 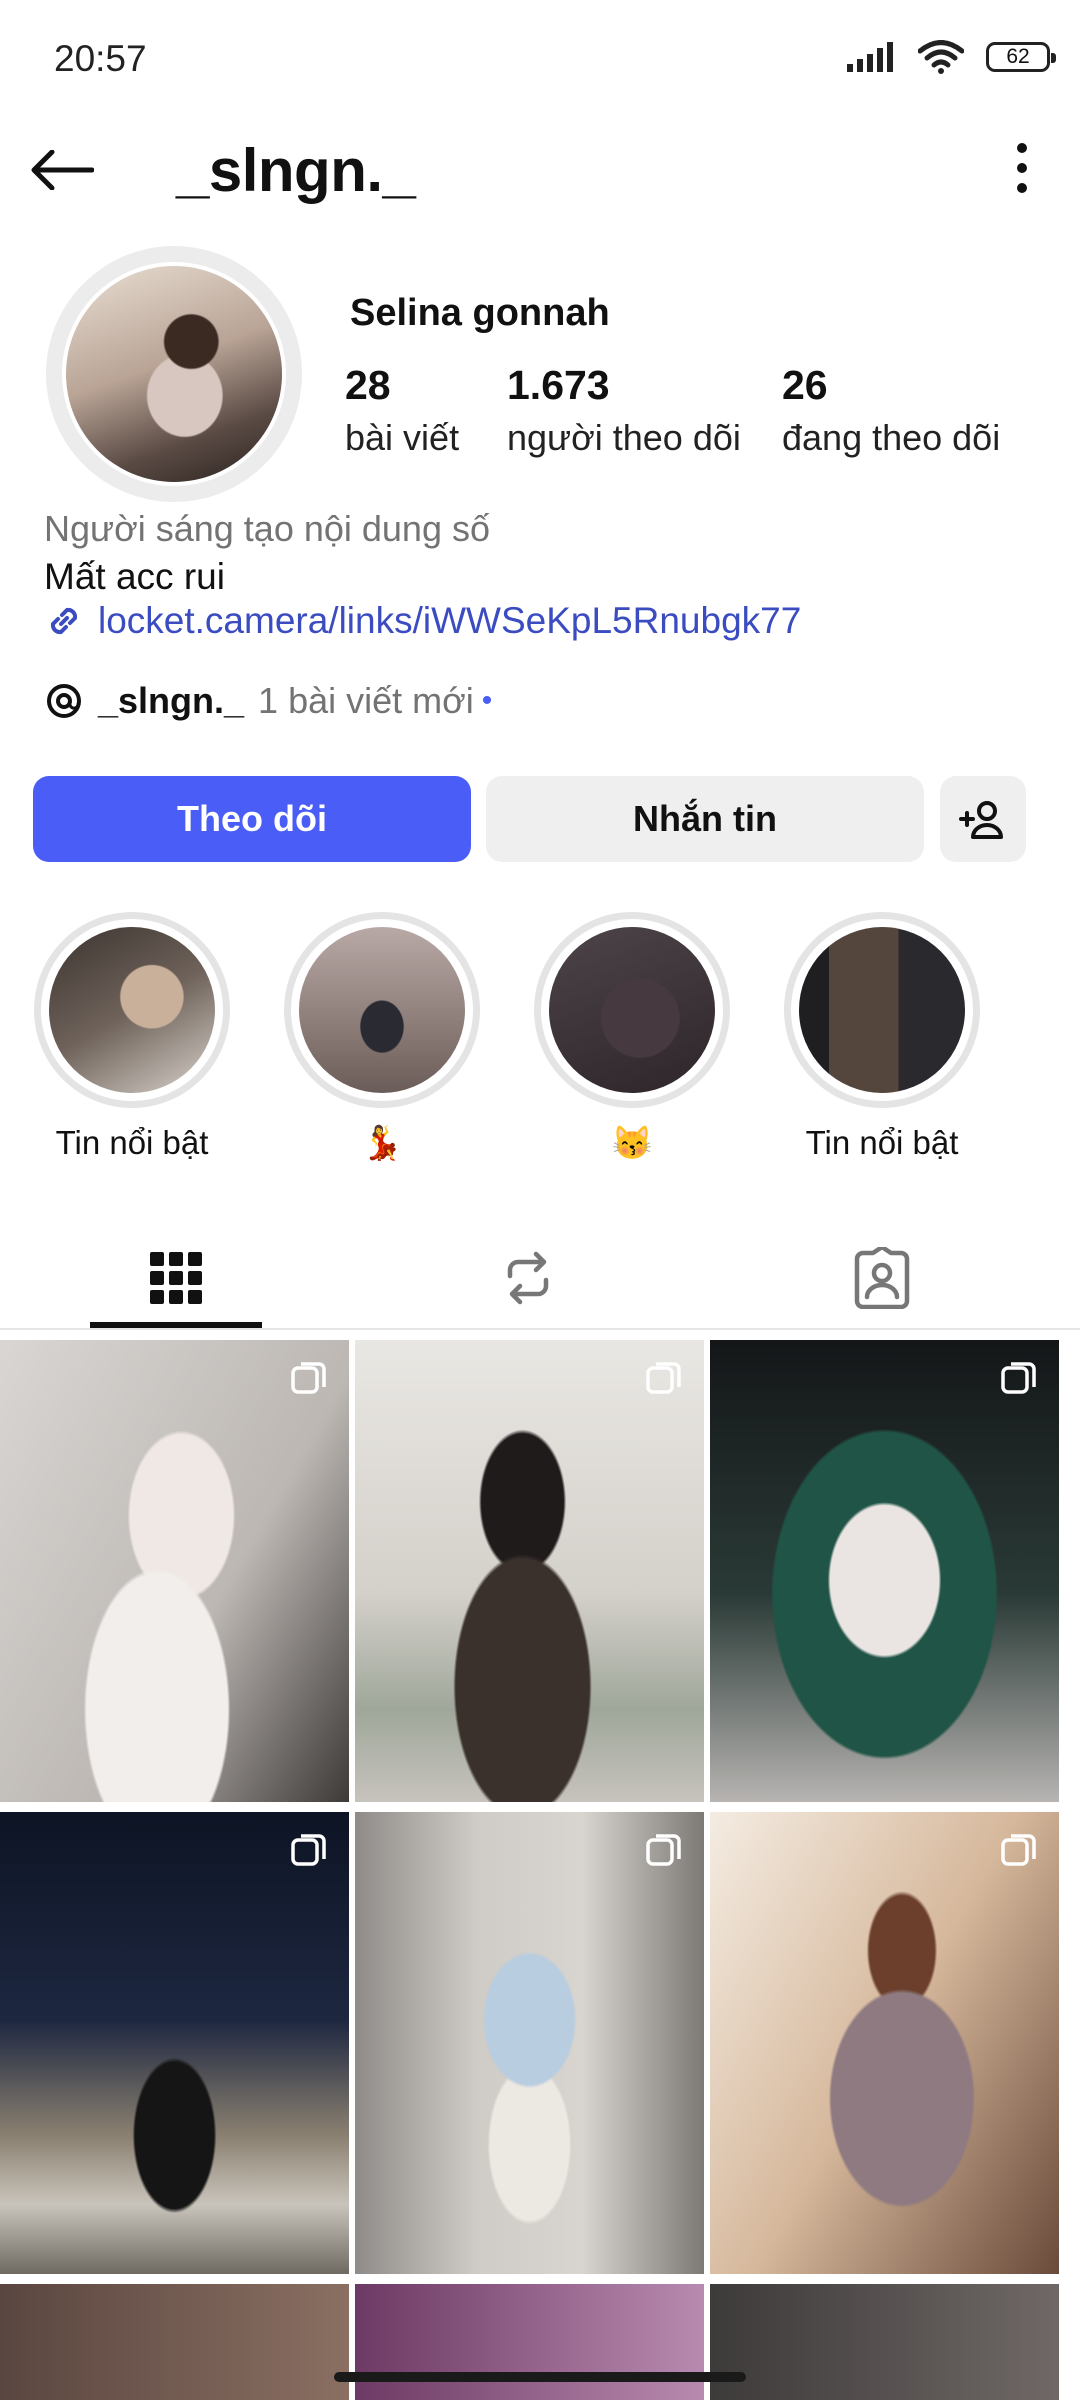 I want to click on stat-followers: 1.673 người theo dõi, so click(x=624, y=410).